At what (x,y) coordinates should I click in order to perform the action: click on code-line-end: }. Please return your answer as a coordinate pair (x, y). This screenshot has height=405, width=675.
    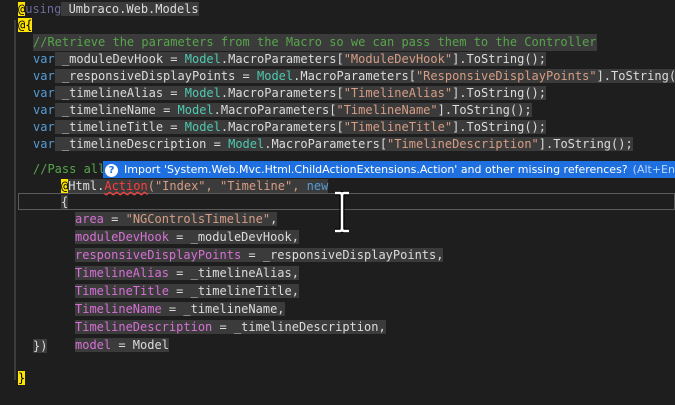
    Looking at the image, I should click on (22, 378).